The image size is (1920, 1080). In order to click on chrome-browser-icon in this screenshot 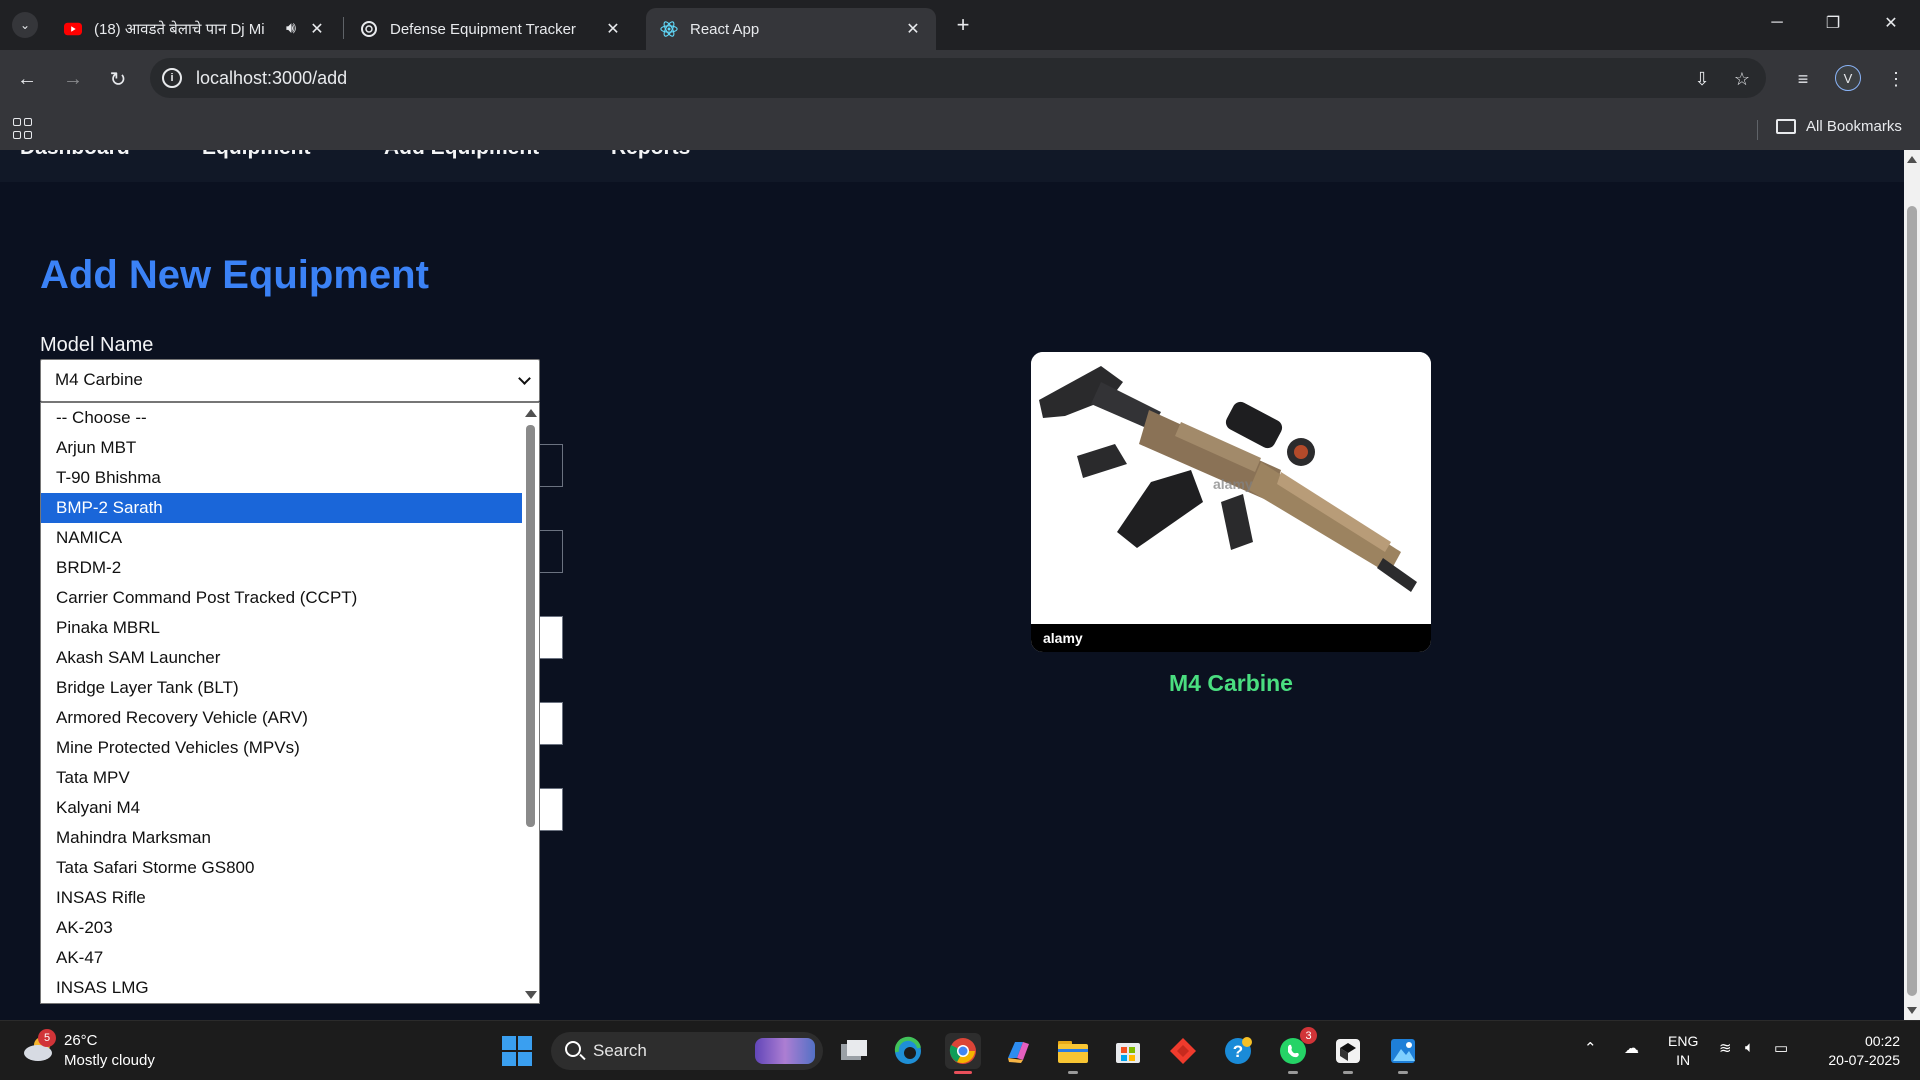, I will do `click(963, 1053)`.